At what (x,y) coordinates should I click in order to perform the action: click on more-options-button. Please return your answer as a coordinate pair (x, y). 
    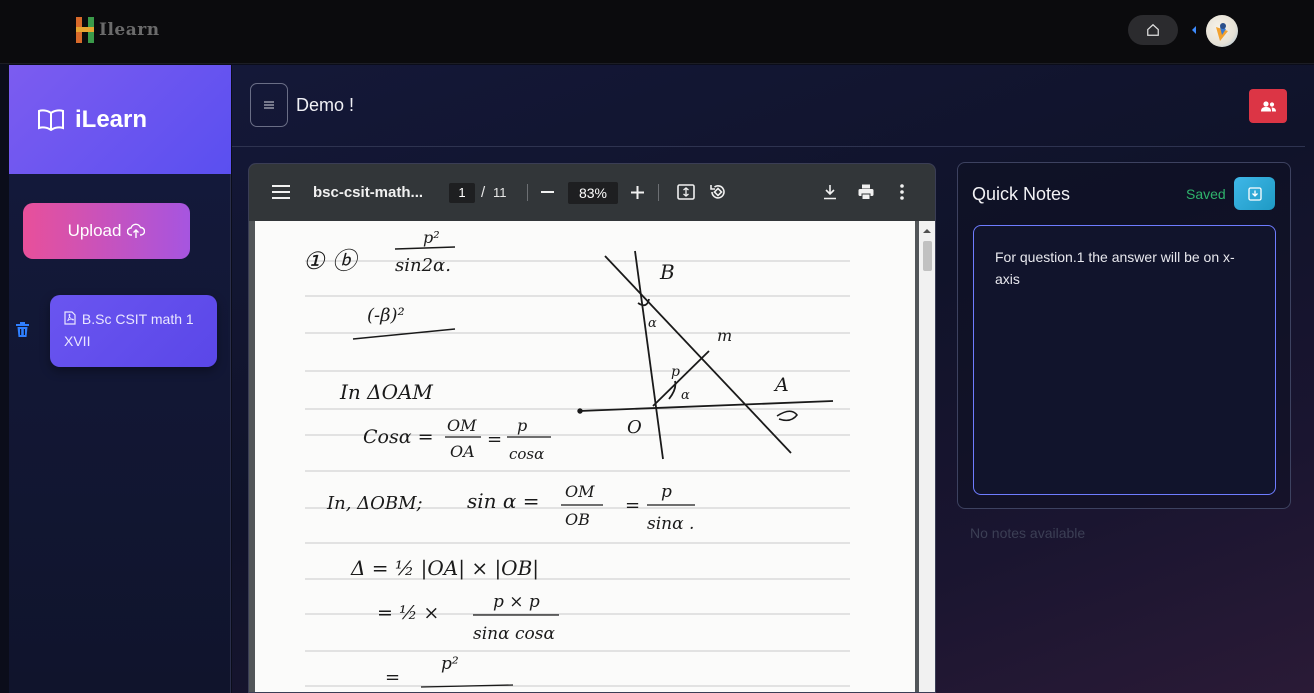
    Looking at the image, I should click on (902, 192).